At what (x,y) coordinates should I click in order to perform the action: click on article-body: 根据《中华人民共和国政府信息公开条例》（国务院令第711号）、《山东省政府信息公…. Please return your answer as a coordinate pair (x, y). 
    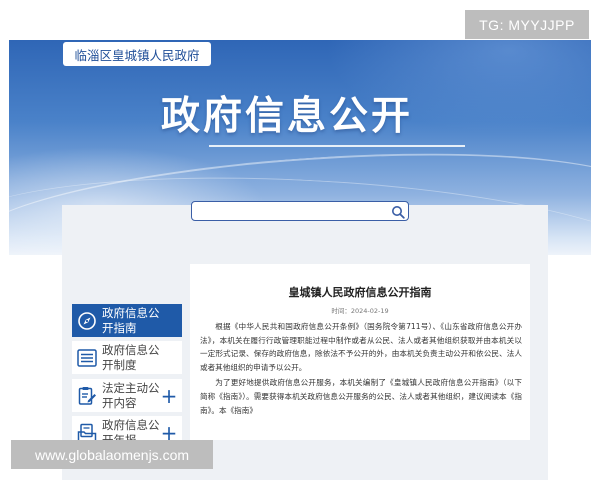
    Looking at the image, I should click on (361, 369).